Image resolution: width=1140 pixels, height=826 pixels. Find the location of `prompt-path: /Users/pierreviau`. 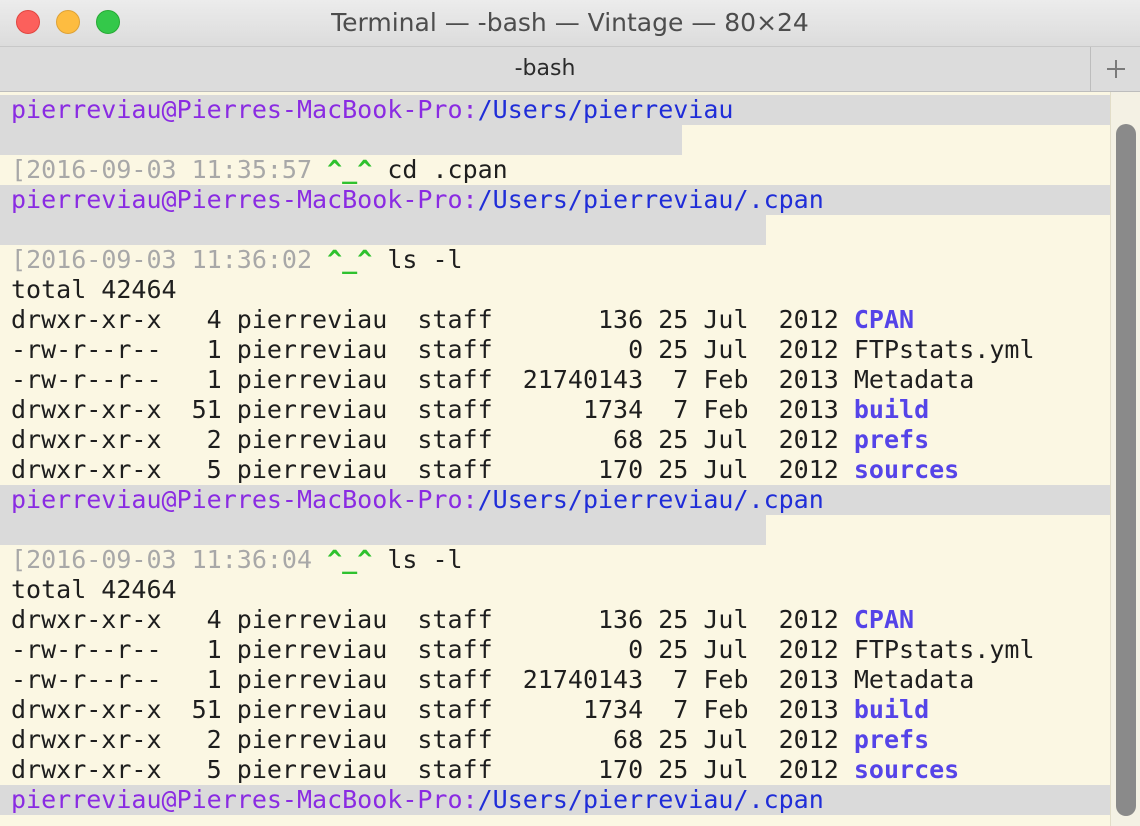

prompt-path: /Users/pierreviau is located at coordinates (605, 109).